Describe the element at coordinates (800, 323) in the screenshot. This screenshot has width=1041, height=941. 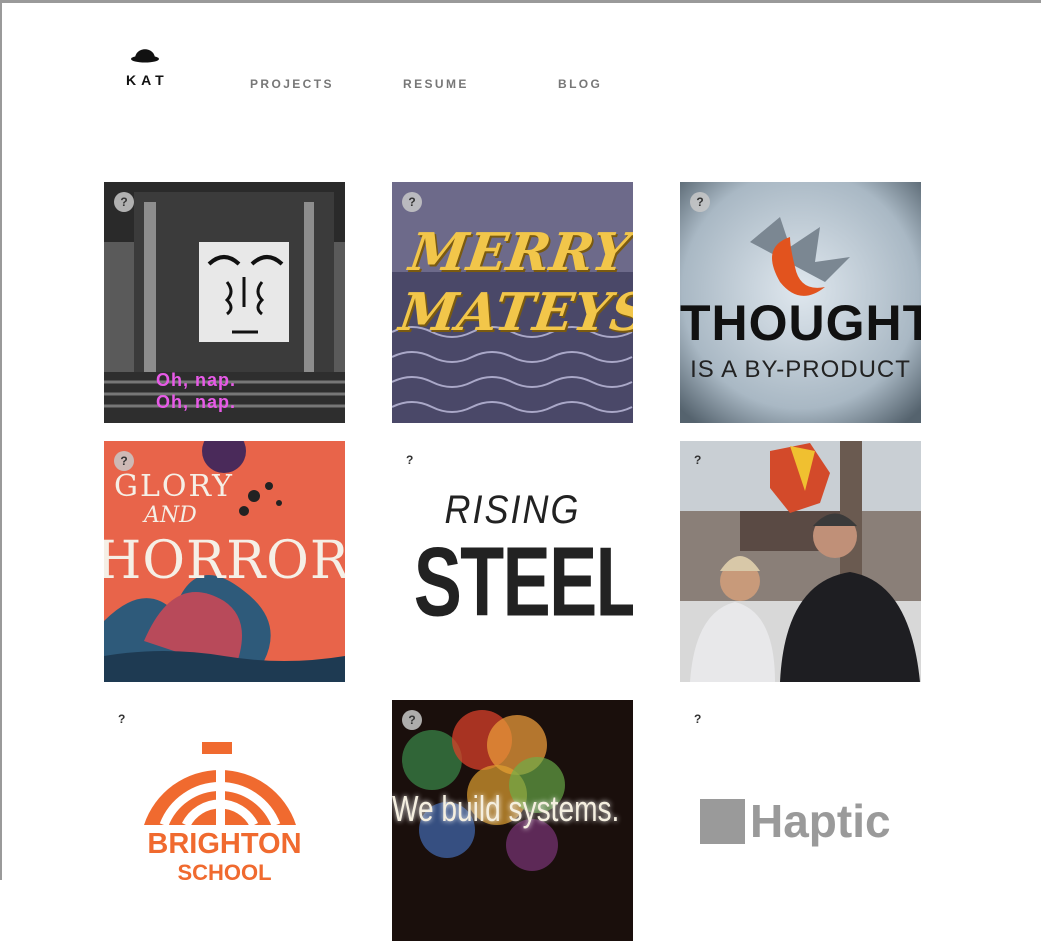
I see `title: THOUGHT` at that location.